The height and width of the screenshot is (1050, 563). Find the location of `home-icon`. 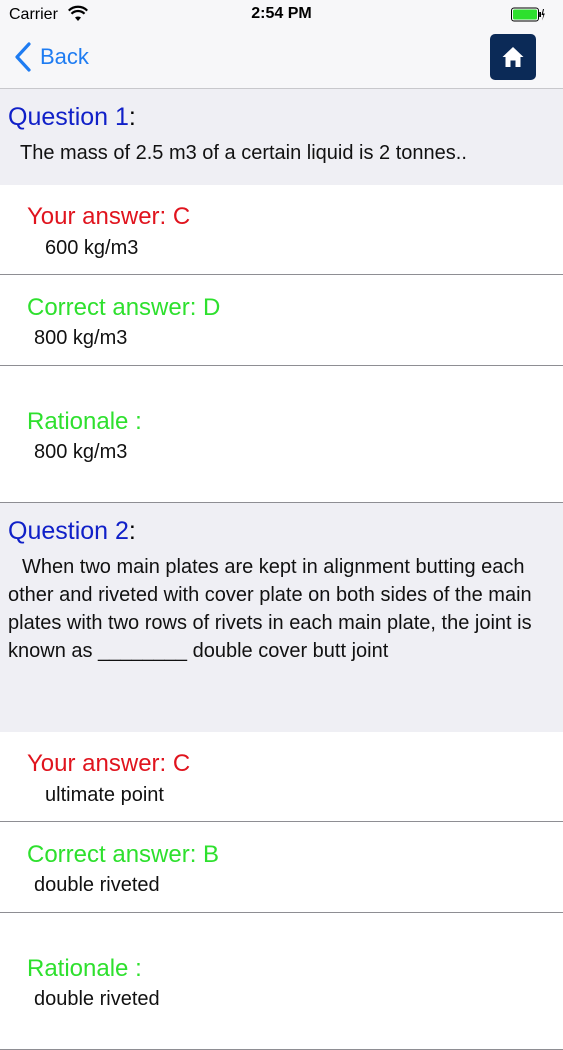

home-icon is located at coordinates (513, 57).